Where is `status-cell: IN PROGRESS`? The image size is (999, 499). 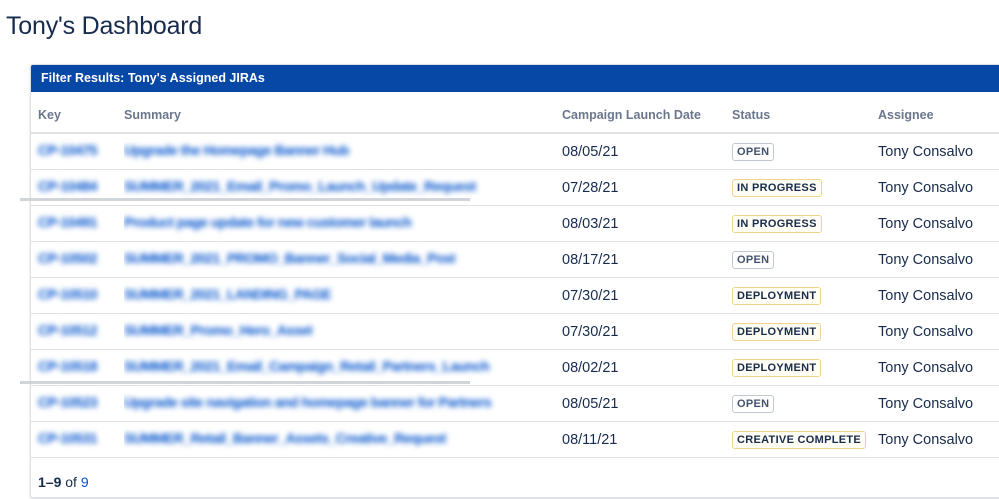 status-cell: IN PROGRESS is located at coordinates (805, 223).